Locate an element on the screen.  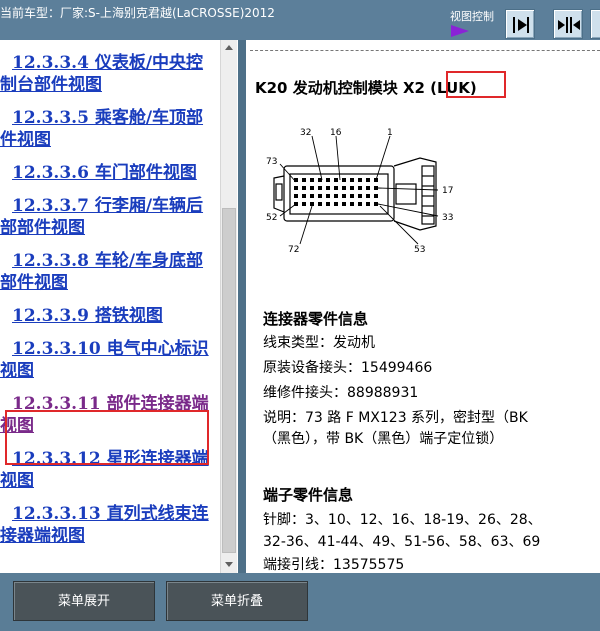
pin-label: 72 is located at coordinates (293, 250).